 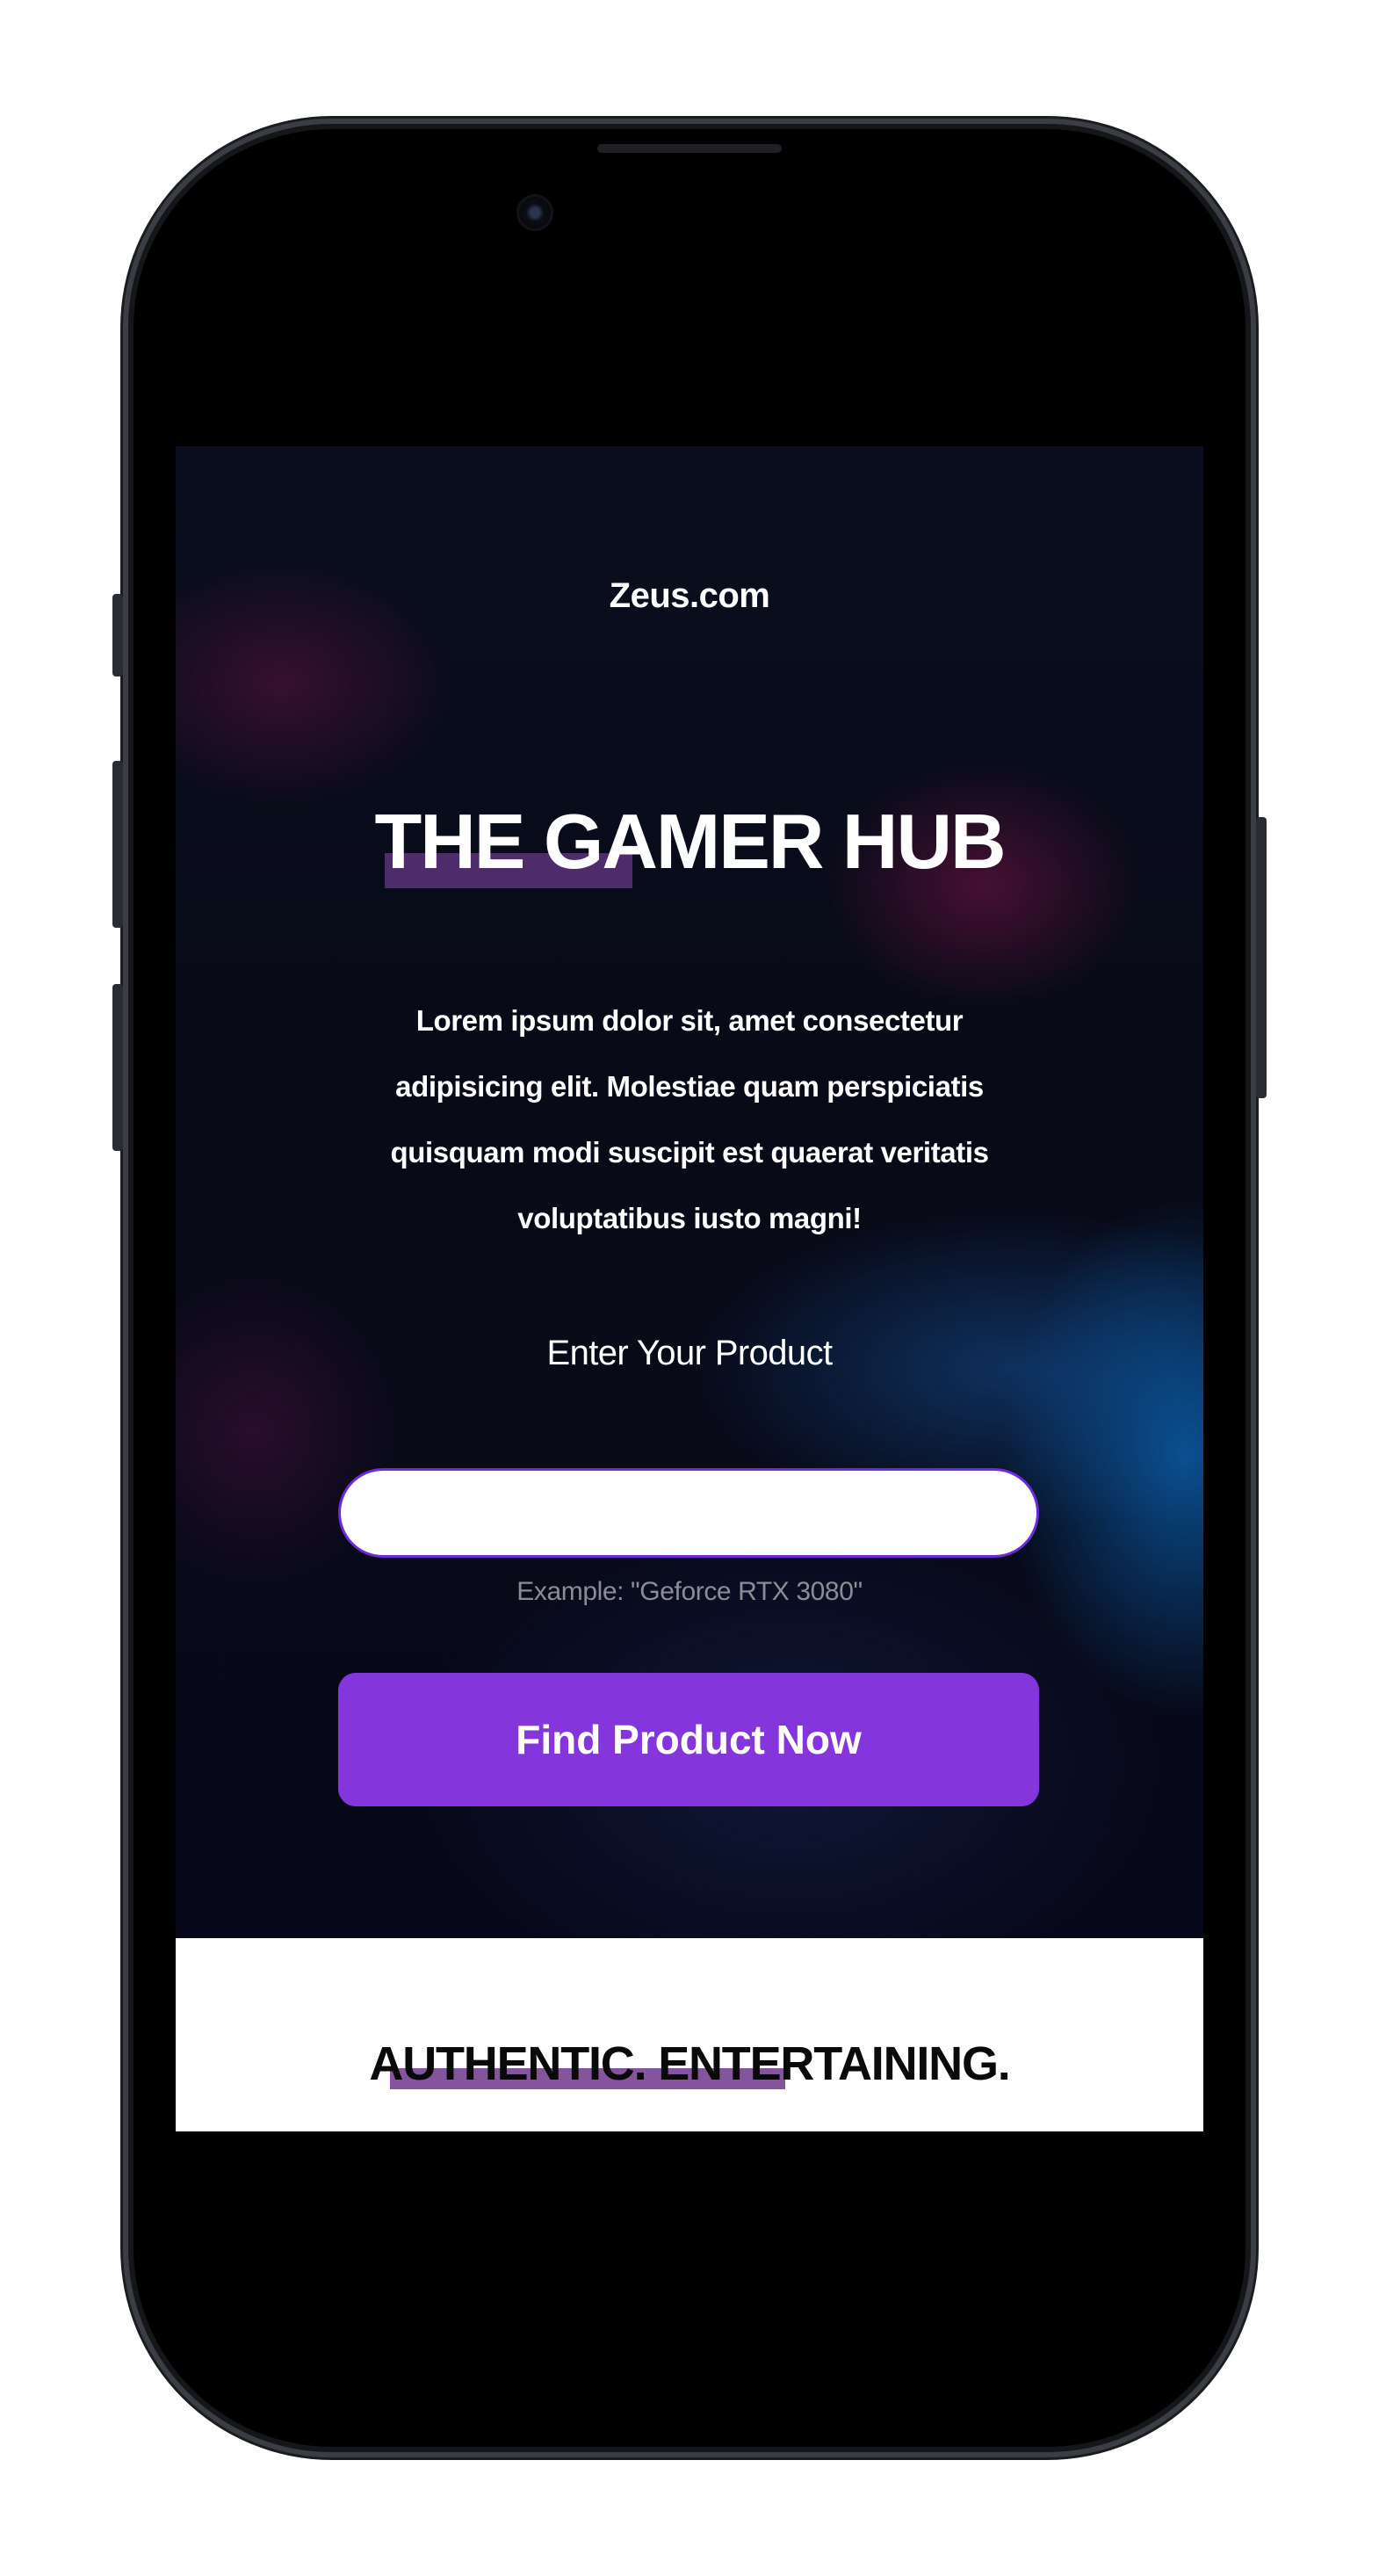 I want to click on product-field-label: Enter Your Product, so click(x=690, y=1353).